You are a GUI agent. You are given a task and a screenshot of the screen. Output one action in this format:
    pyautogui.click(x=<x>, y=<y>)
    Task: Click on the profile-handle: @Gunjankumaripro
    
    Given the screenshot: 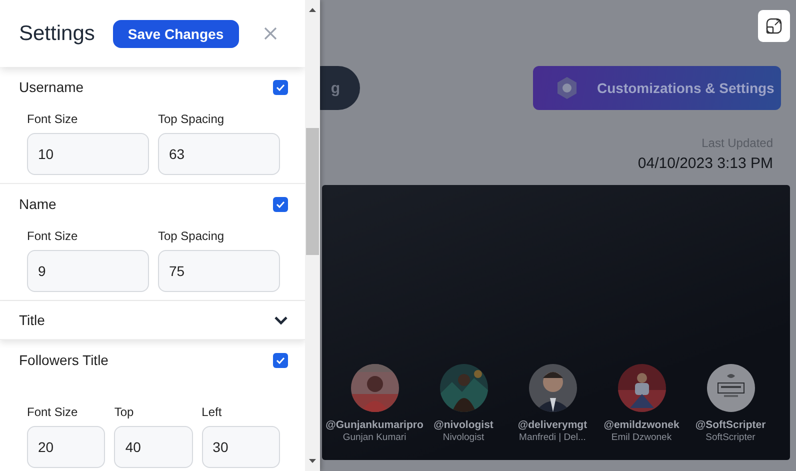 What is the action you would take?
    pyautogui.click(x=375, y=425)
    